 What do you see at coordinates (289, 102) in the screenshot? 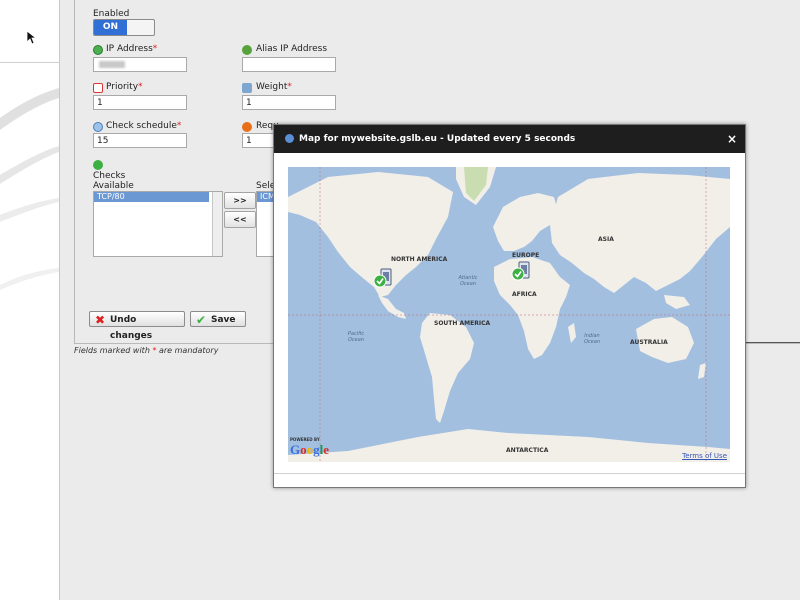
I see `weight-input` at bounding box center [289, 102].